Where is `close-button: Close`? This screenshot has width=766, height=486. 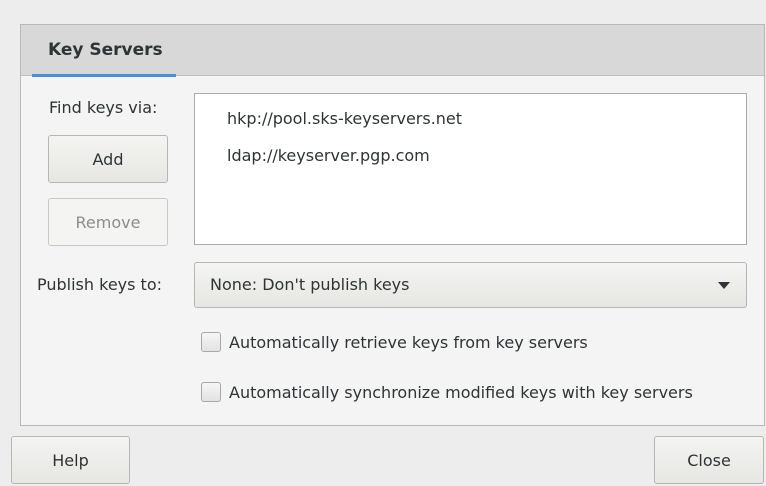
close-button: Close is located at coordinates (709, 460).